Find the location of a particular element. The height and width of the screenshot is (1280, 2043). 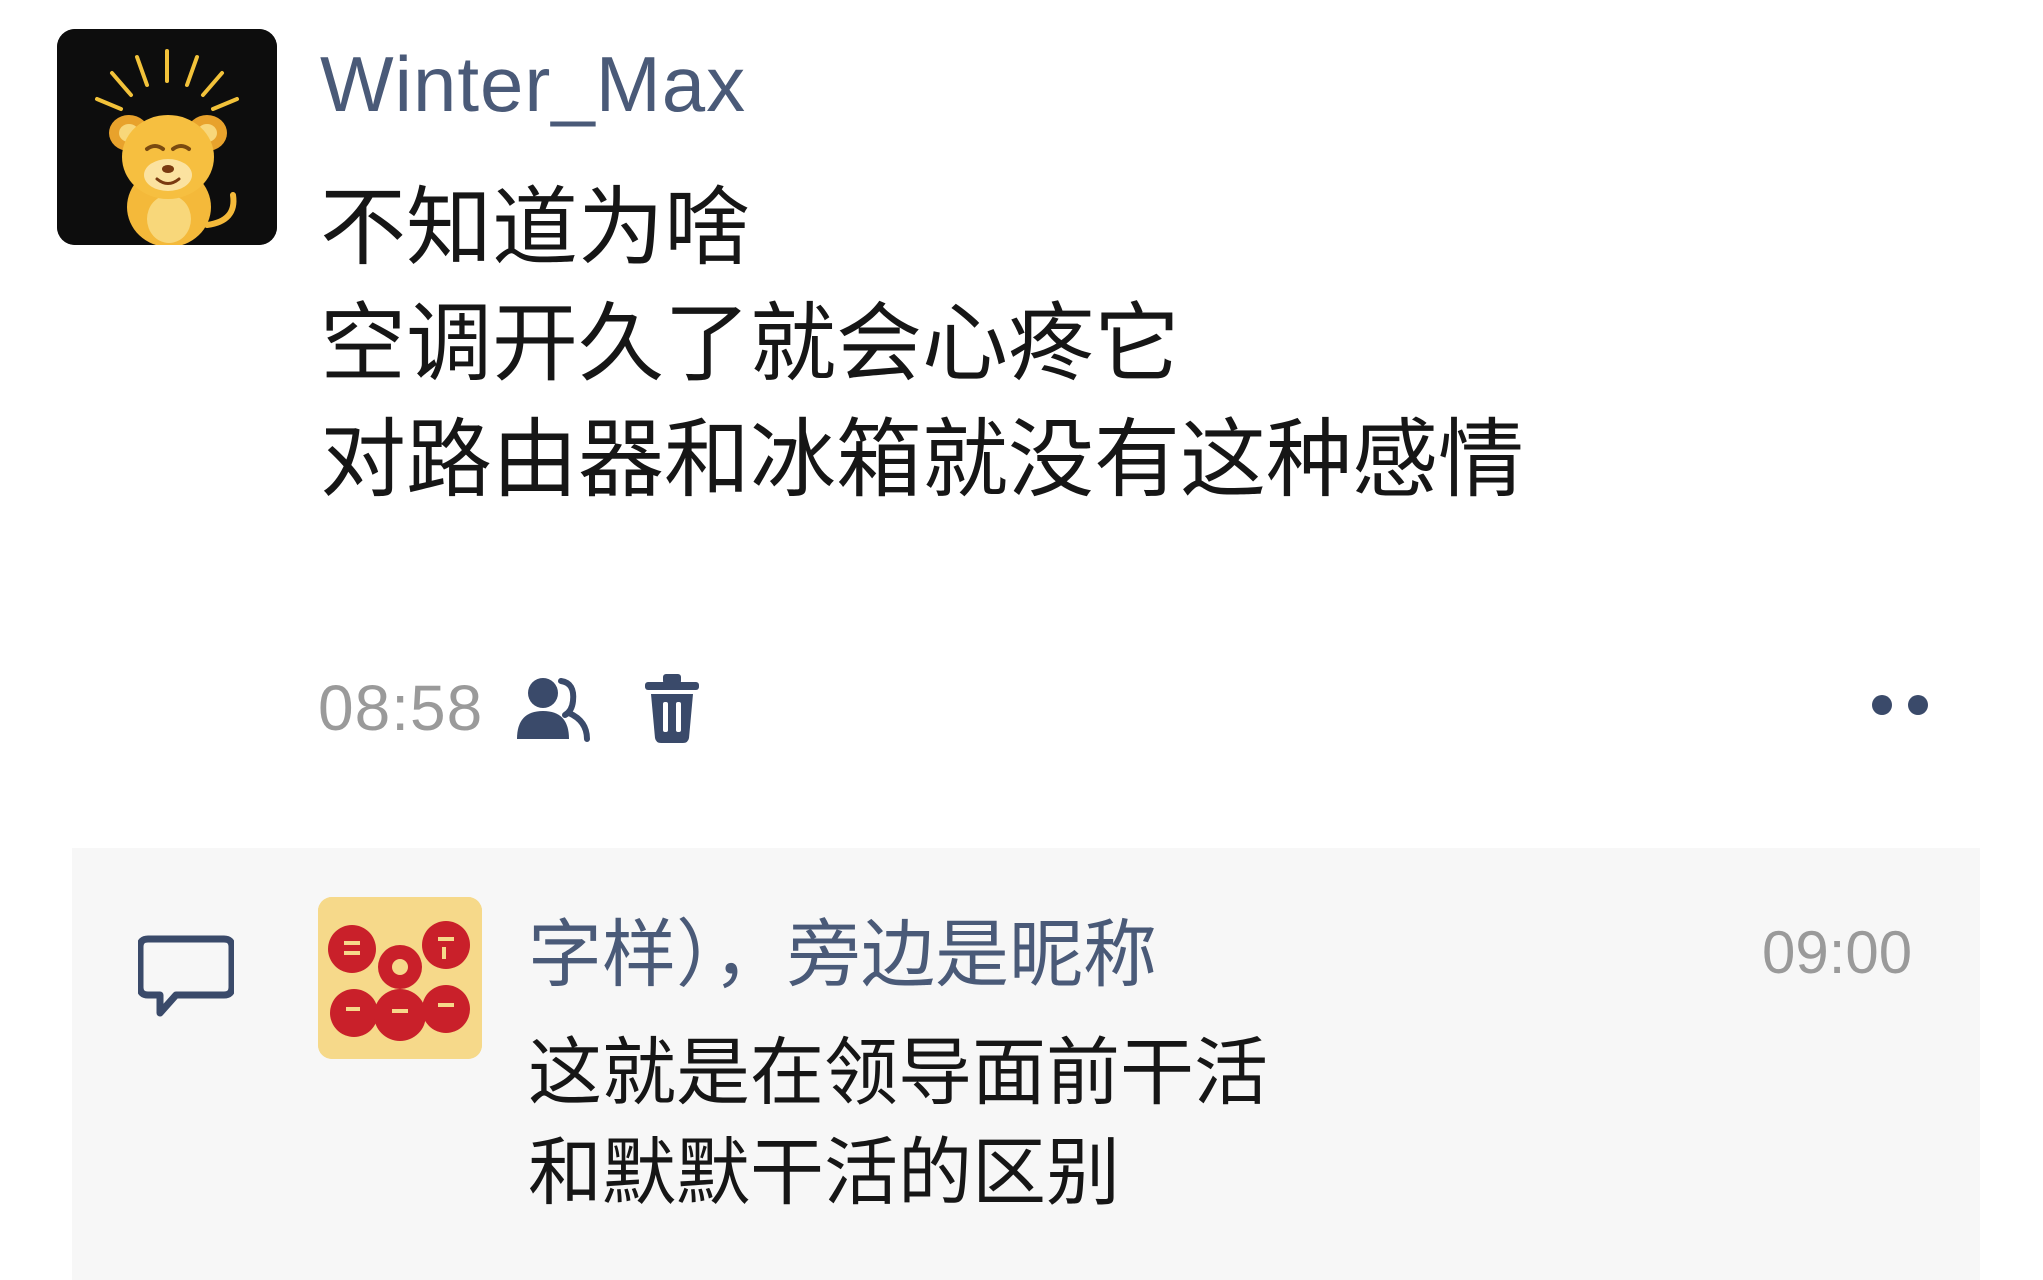

author-avatar is located at coordinates (167, 137).